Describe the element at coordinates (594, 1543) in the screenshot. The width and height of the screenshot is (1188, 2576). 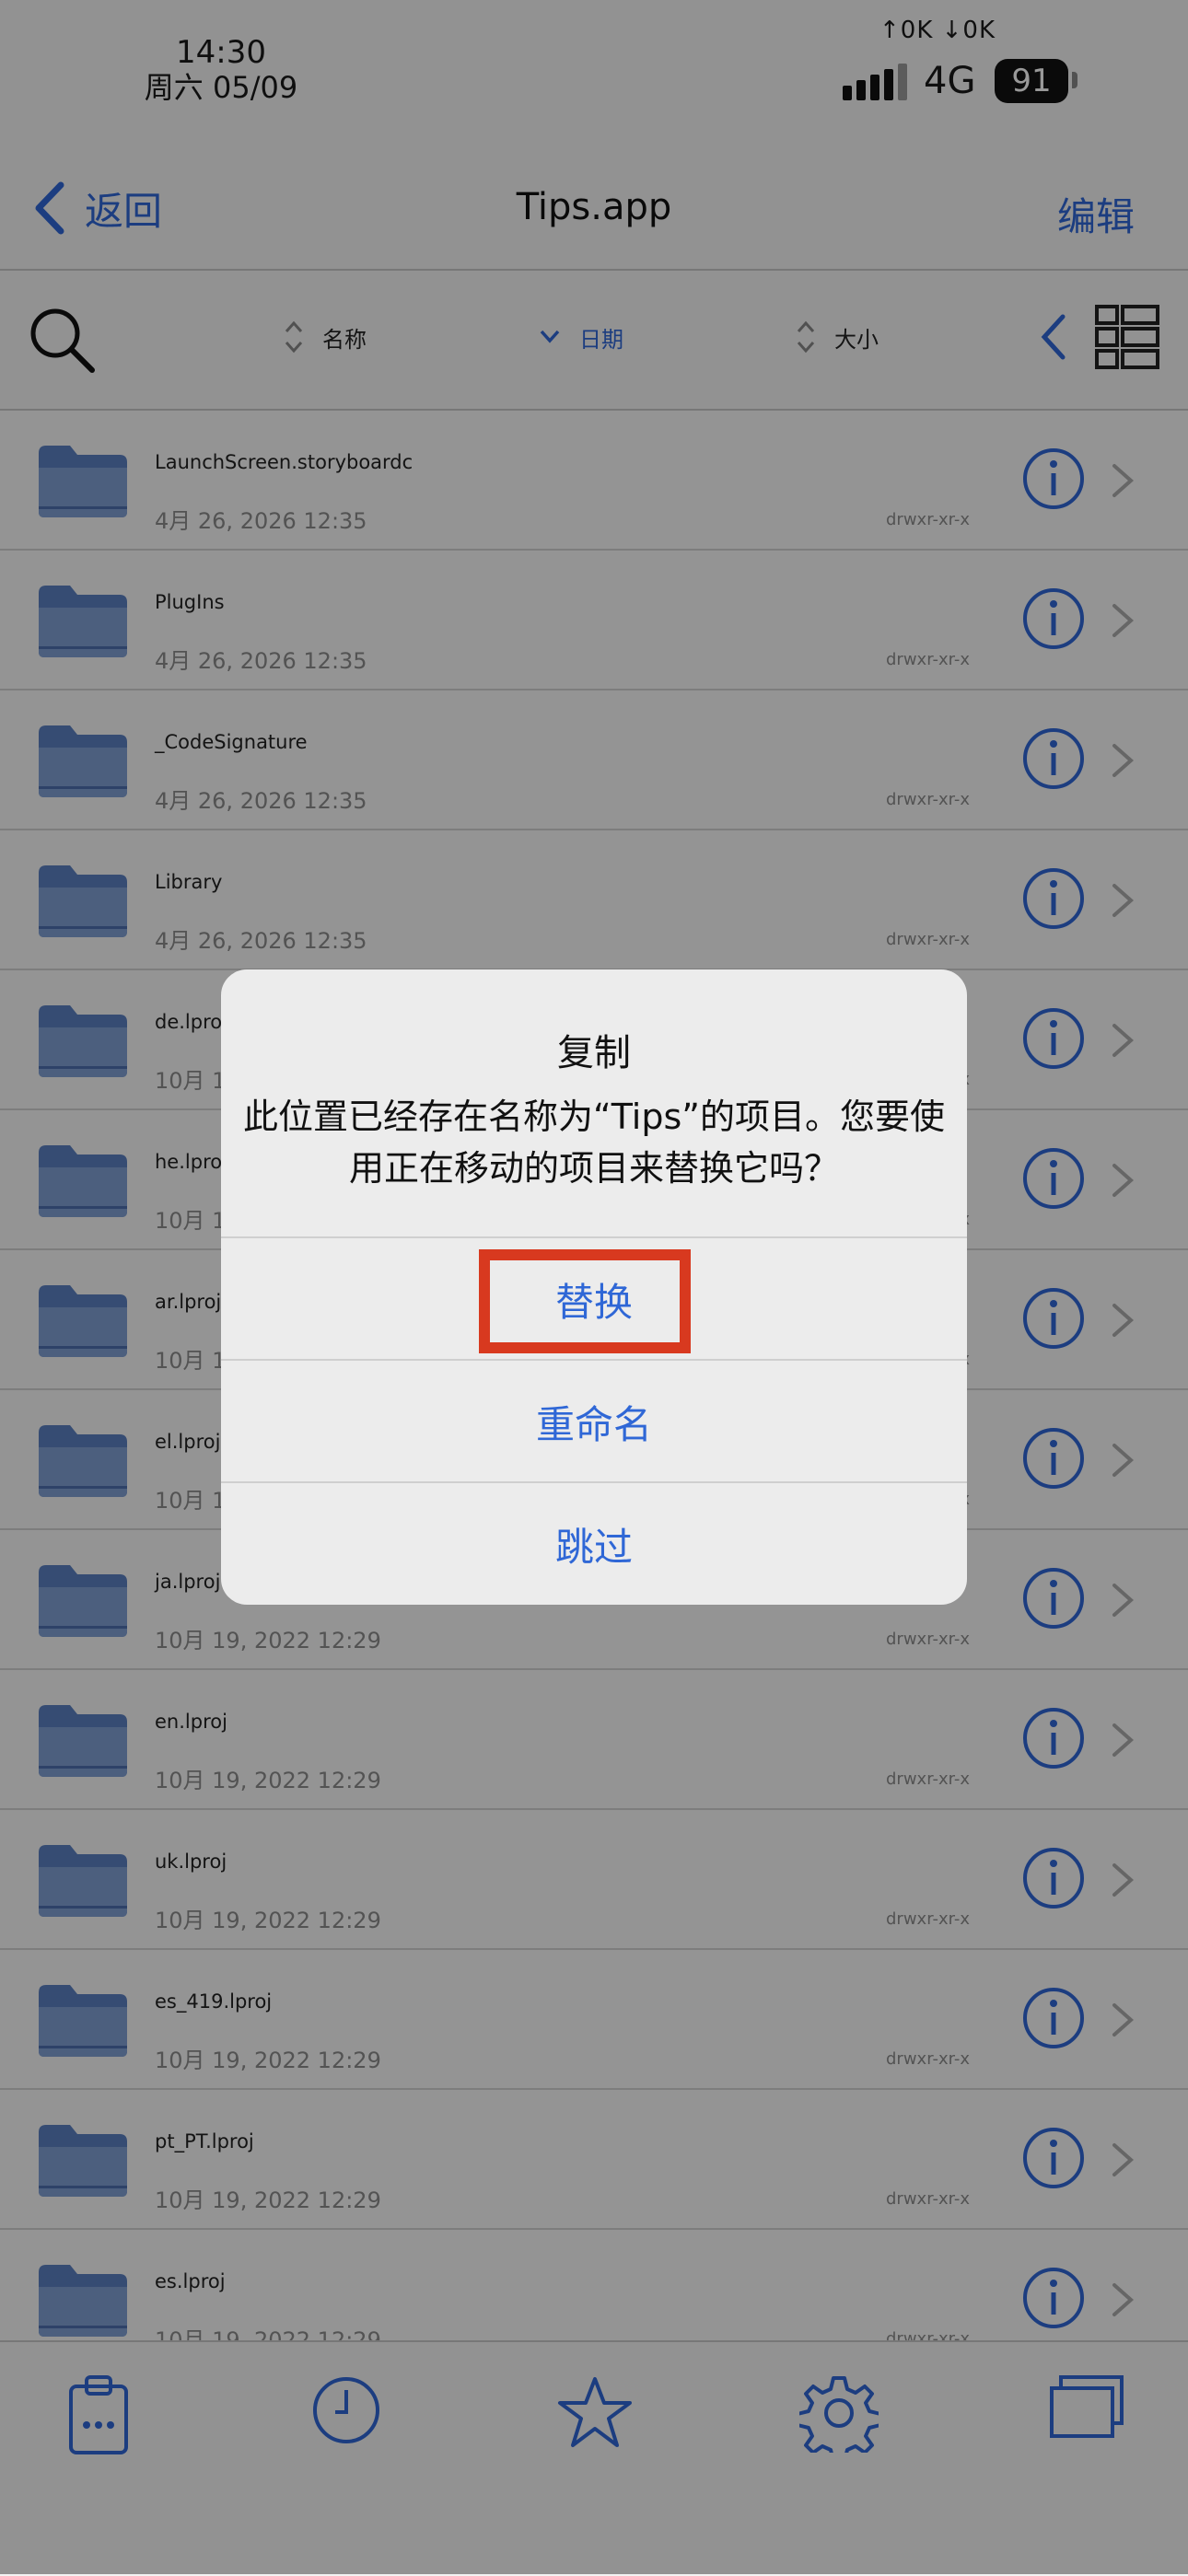
I see `skip-button: 跳过` at that location.